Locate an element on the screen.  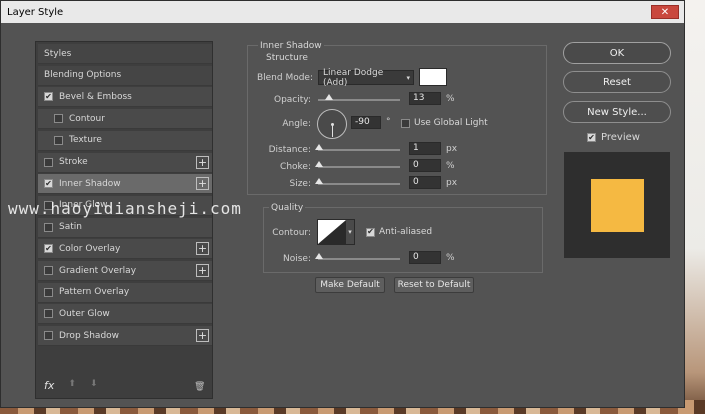
global-light-label: Use Global Light is located at coordinates (451, 123).